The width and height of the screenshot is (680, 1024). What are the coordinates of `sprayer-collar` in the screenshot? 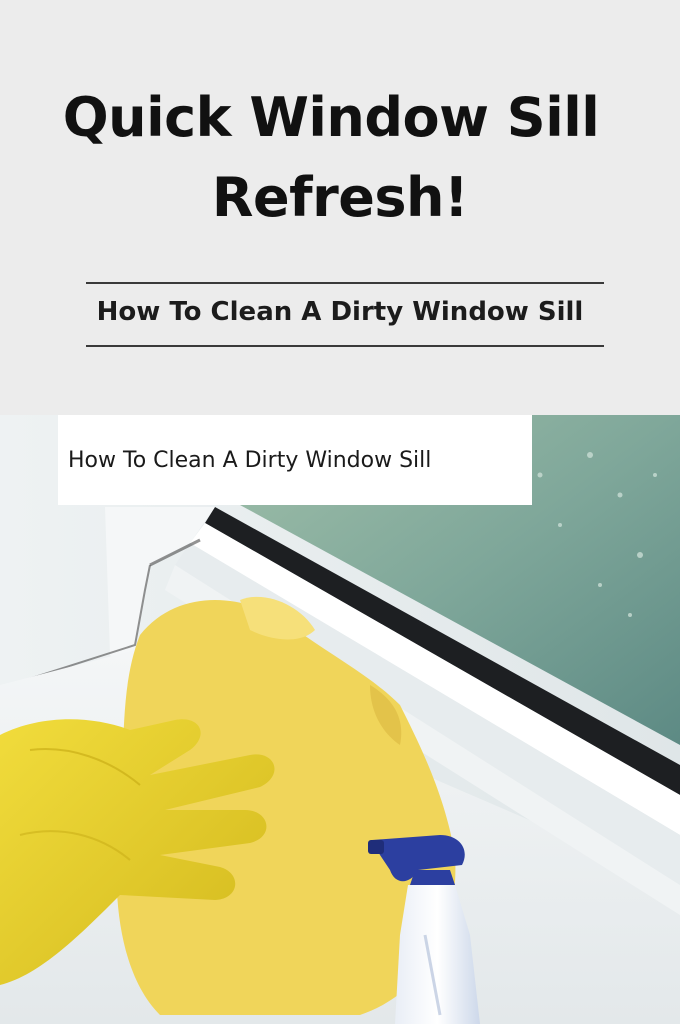 It's located at (432, 877).